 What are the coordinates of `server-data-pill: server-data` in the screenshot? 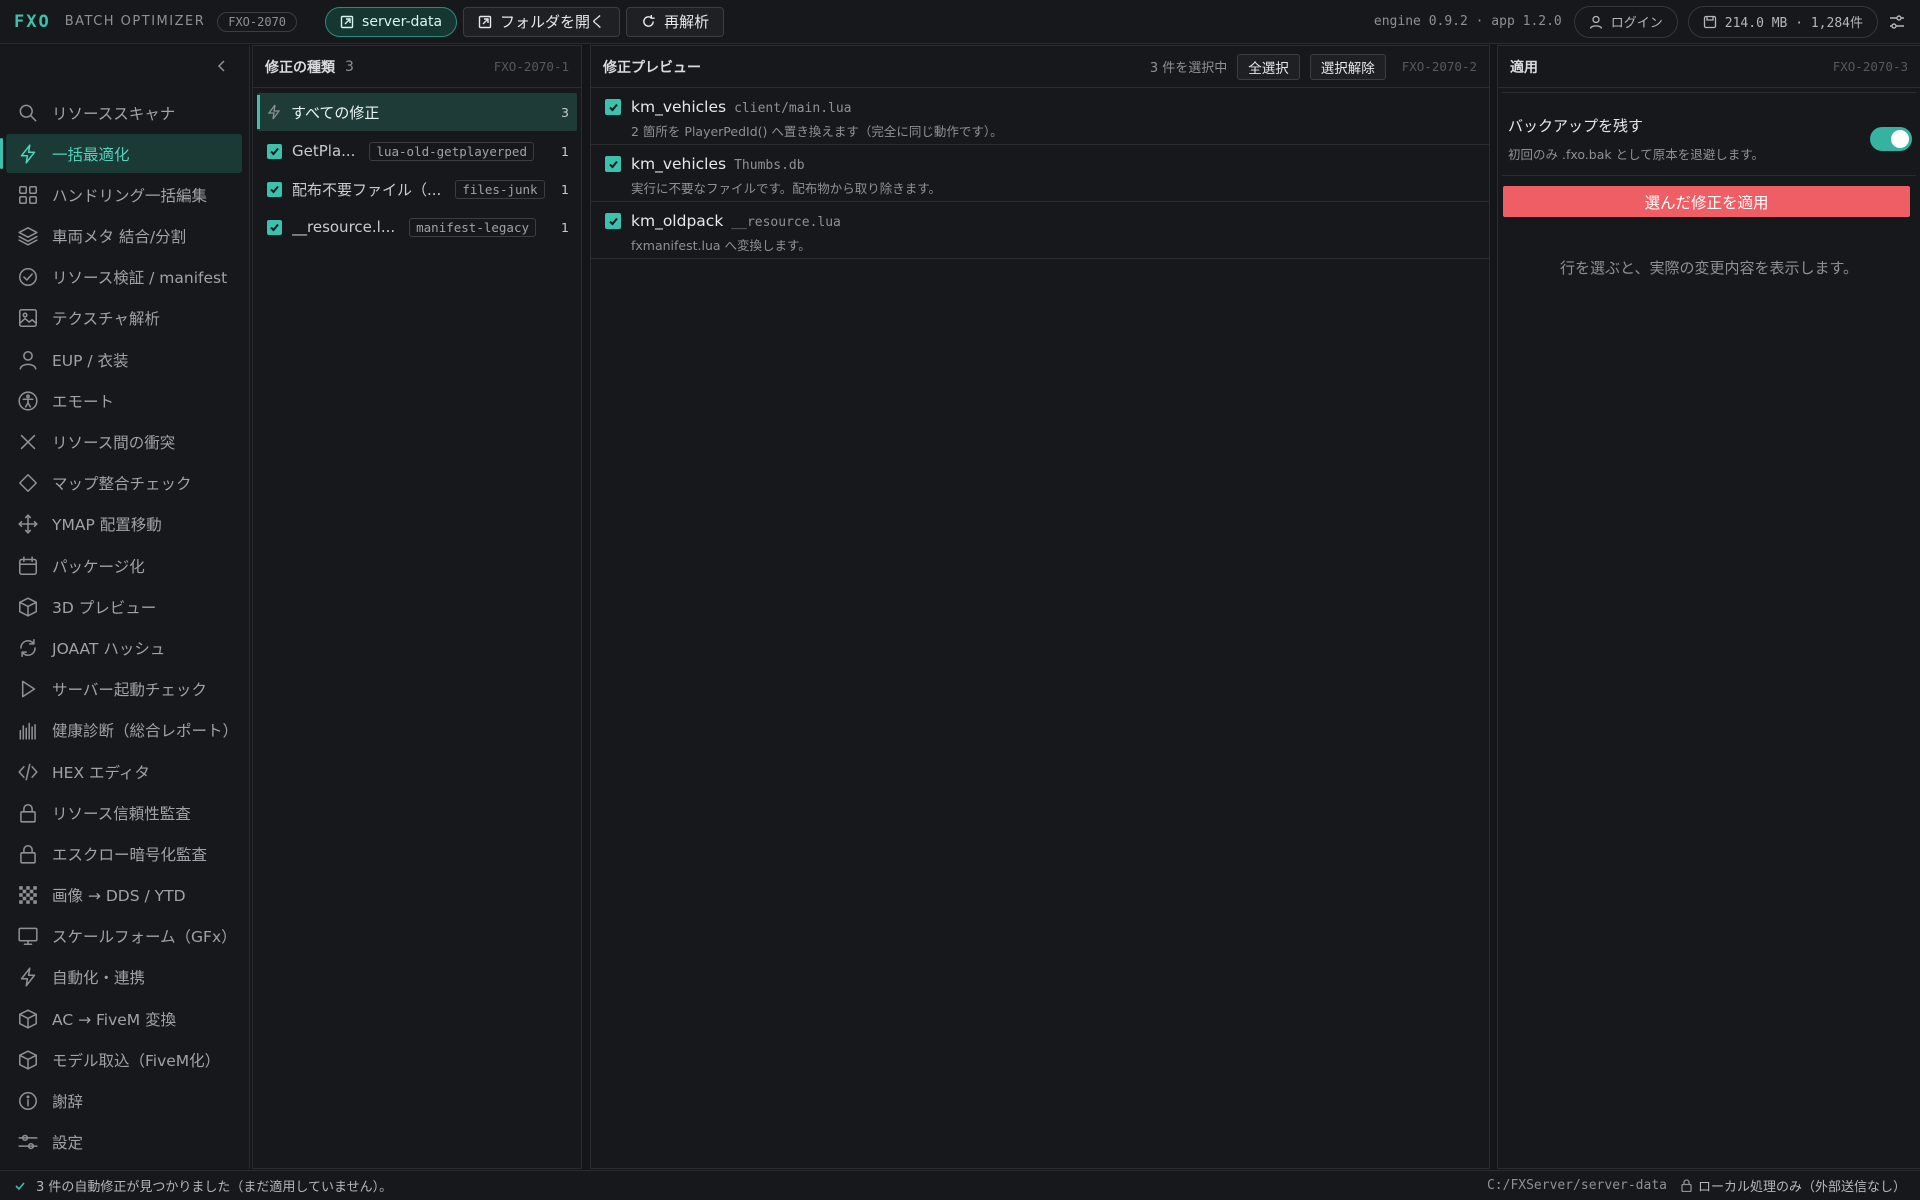 It's located at (391, 21).